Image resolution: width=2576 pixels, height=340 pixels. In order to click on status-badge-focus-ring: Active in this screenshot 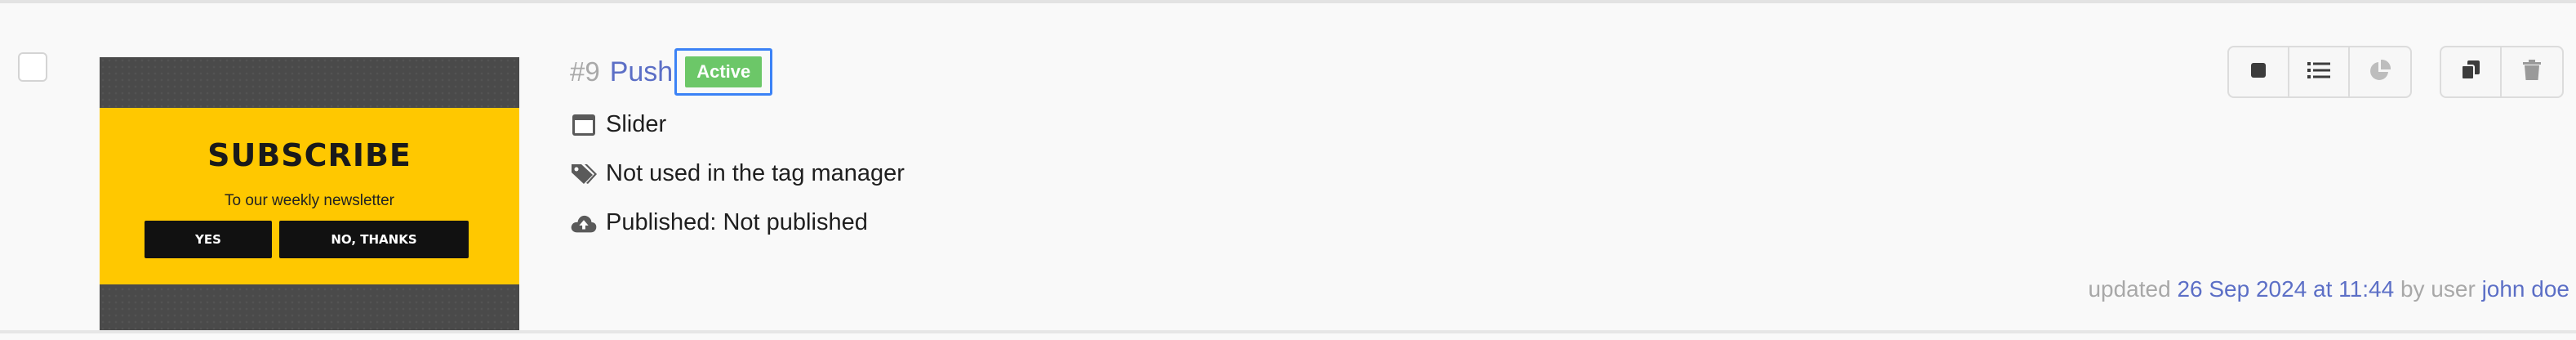, I will do `click(723, 72)`.